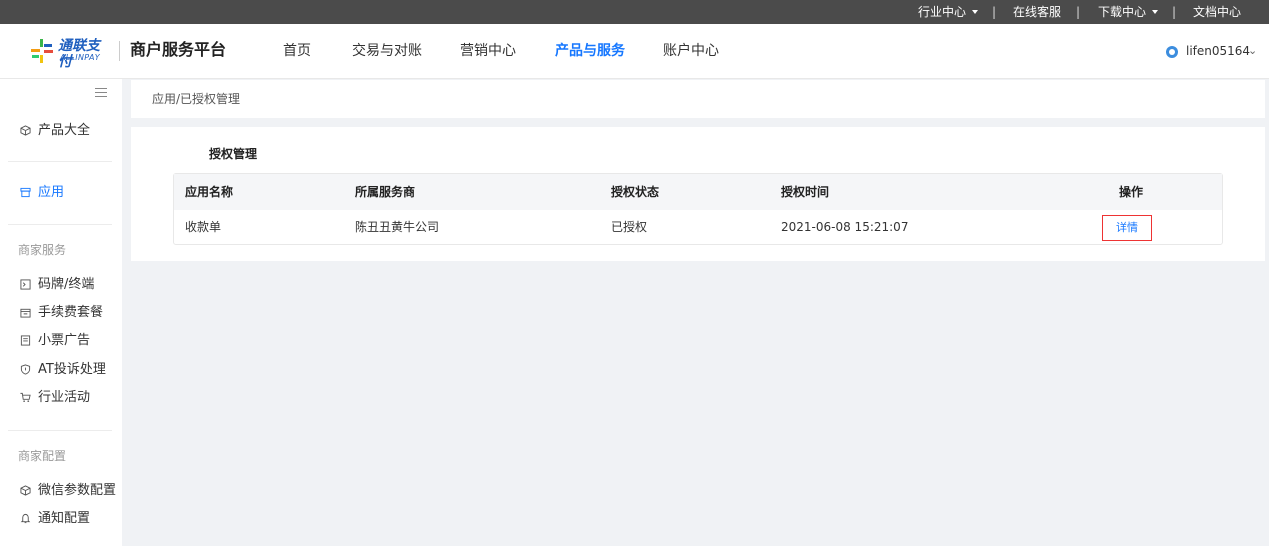  Describe the element at coordinates (634, 12) in the screenshot. I see `top-utility-bar: 行业中心 | 在线客服 | 下载中心 | 文档中心` at that location.